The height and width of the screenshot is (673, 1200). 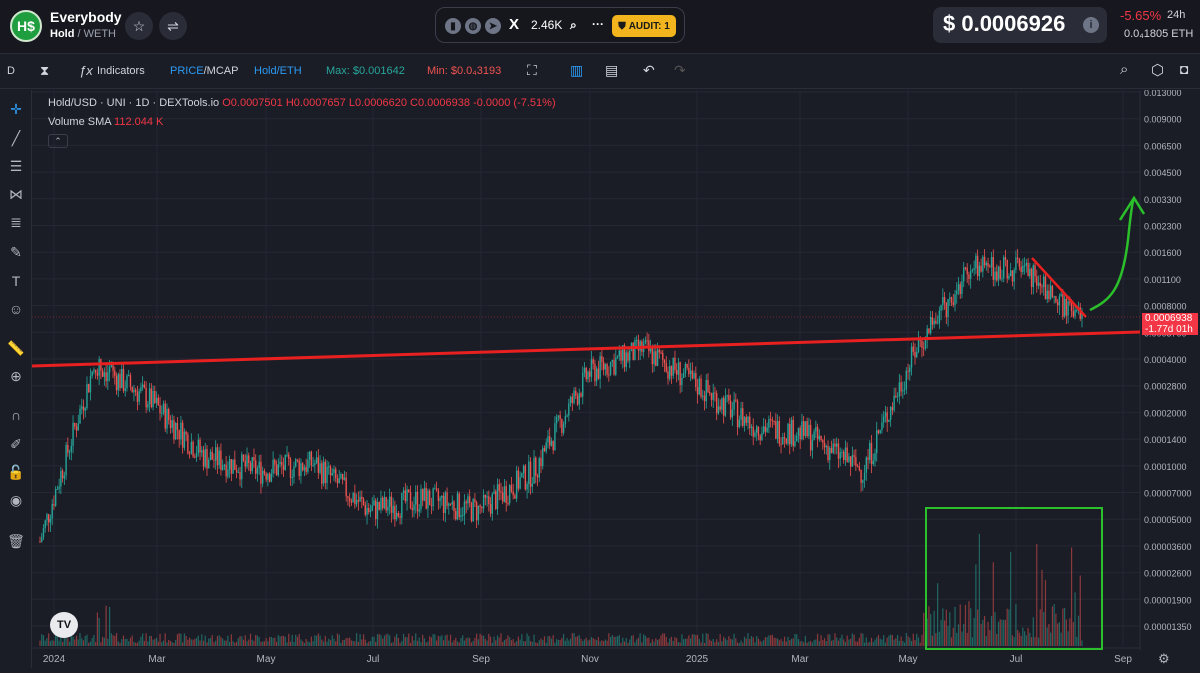 I want to click on trend-line-icon: ╱, so click(x=16, y=138).